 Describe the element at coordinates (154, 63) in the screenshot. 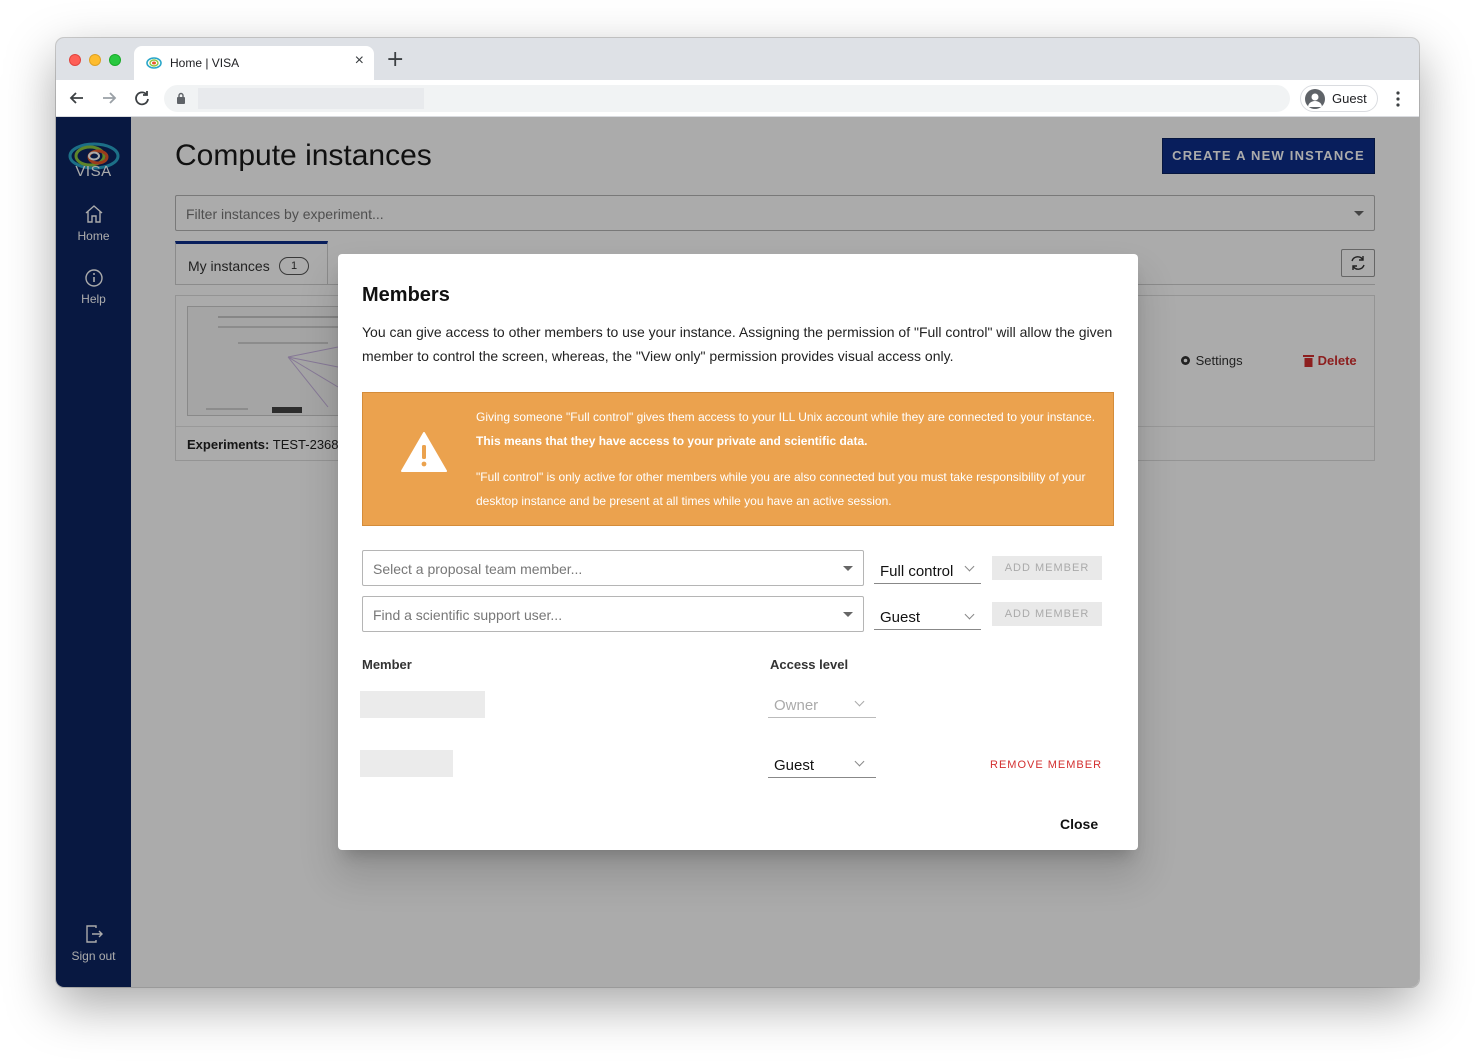

I see `visa-favicon-icon` at that location.